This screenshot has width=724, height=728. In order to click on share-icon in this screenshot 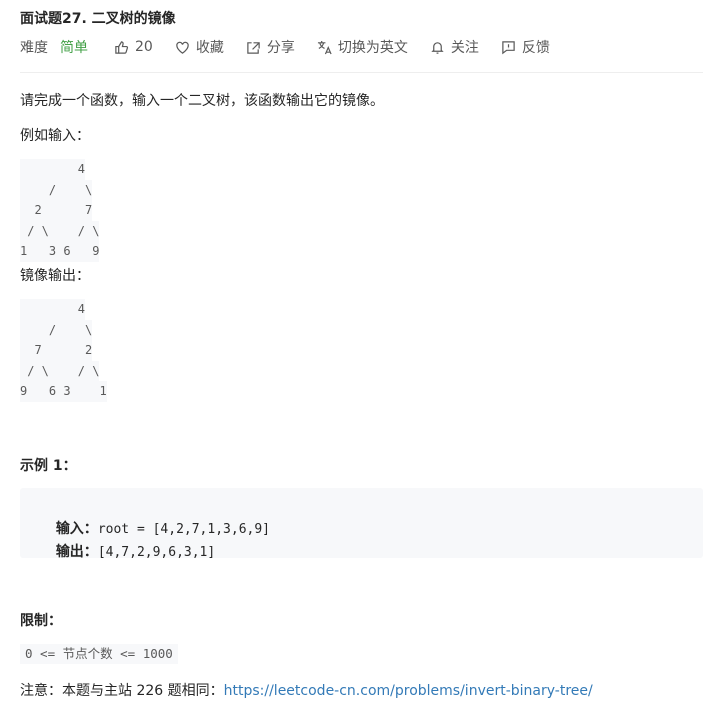, I will do `click(253, 47)`.